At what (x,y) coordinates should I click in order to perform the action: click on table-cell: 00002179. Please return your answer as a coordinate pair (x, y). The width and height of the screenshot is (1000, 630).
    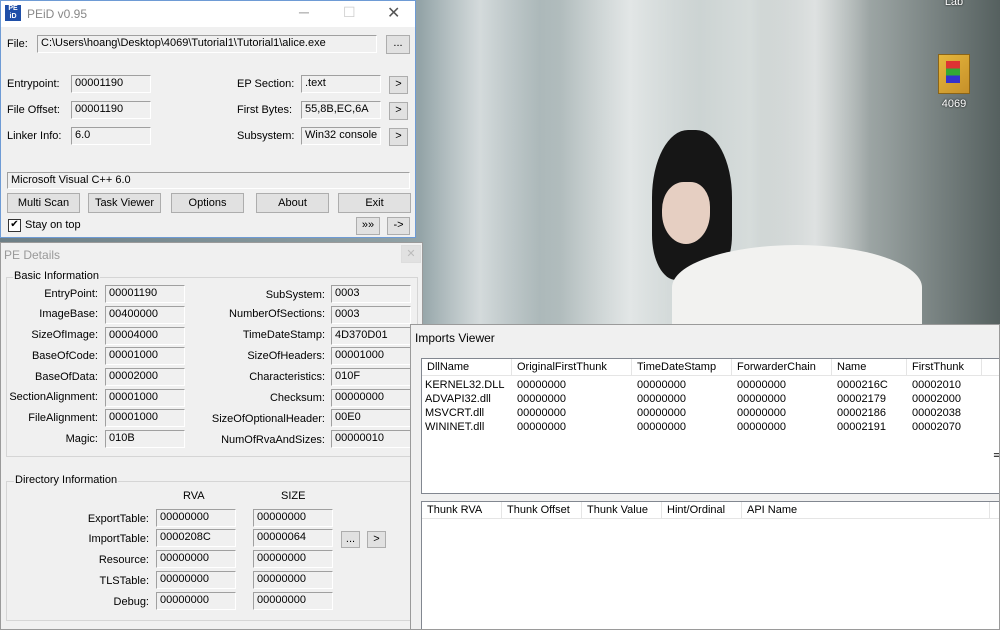
    Looking at the image, I should click on (861, 399).